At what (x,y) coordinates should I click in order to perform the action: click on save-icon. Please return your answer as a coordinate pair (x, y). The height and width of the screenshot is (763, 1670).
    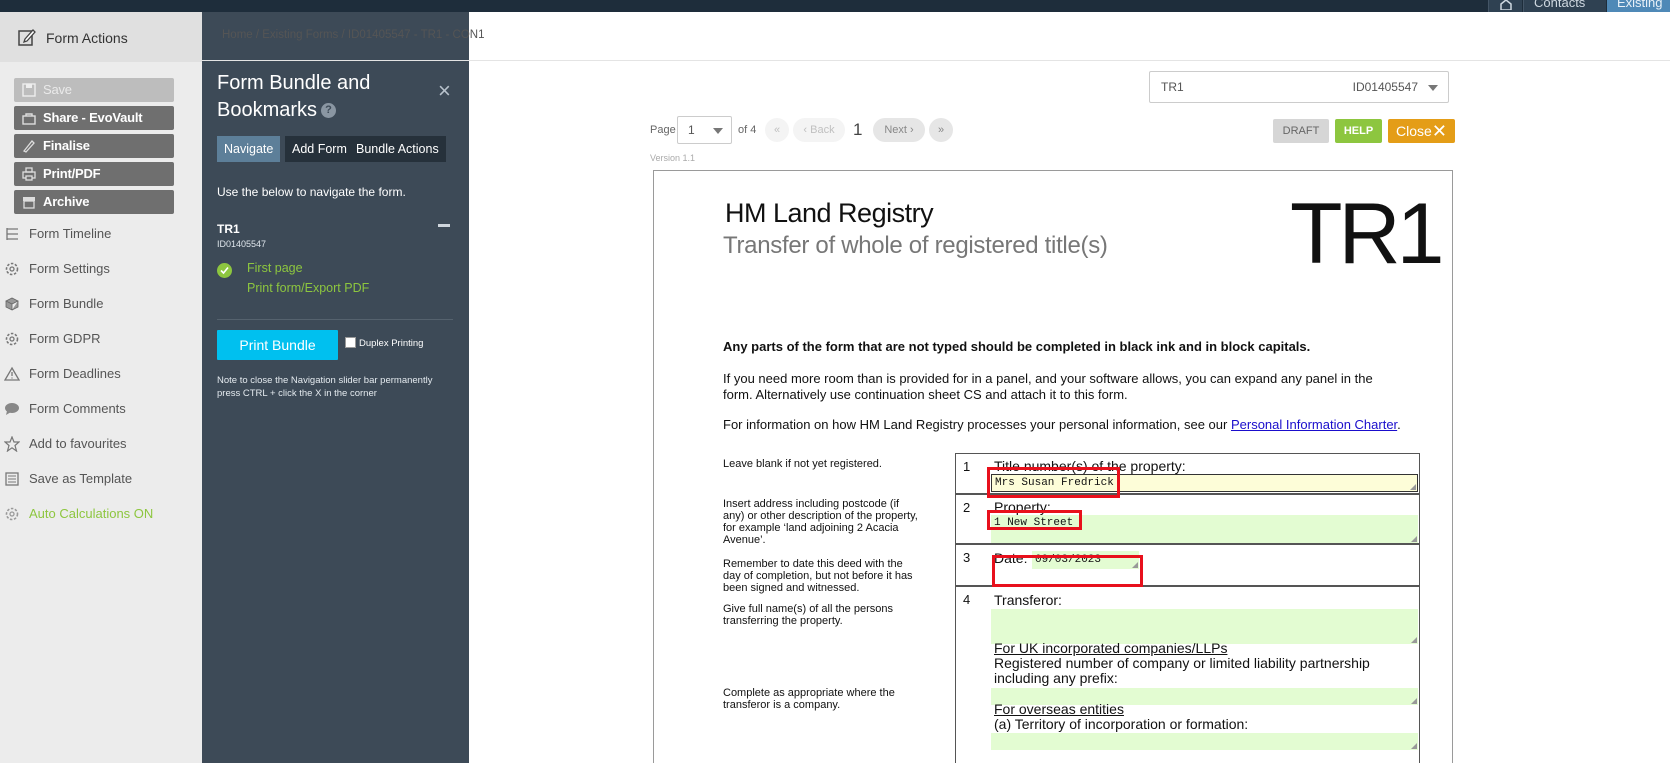
    Looking at the image, I should click on (29, 90).